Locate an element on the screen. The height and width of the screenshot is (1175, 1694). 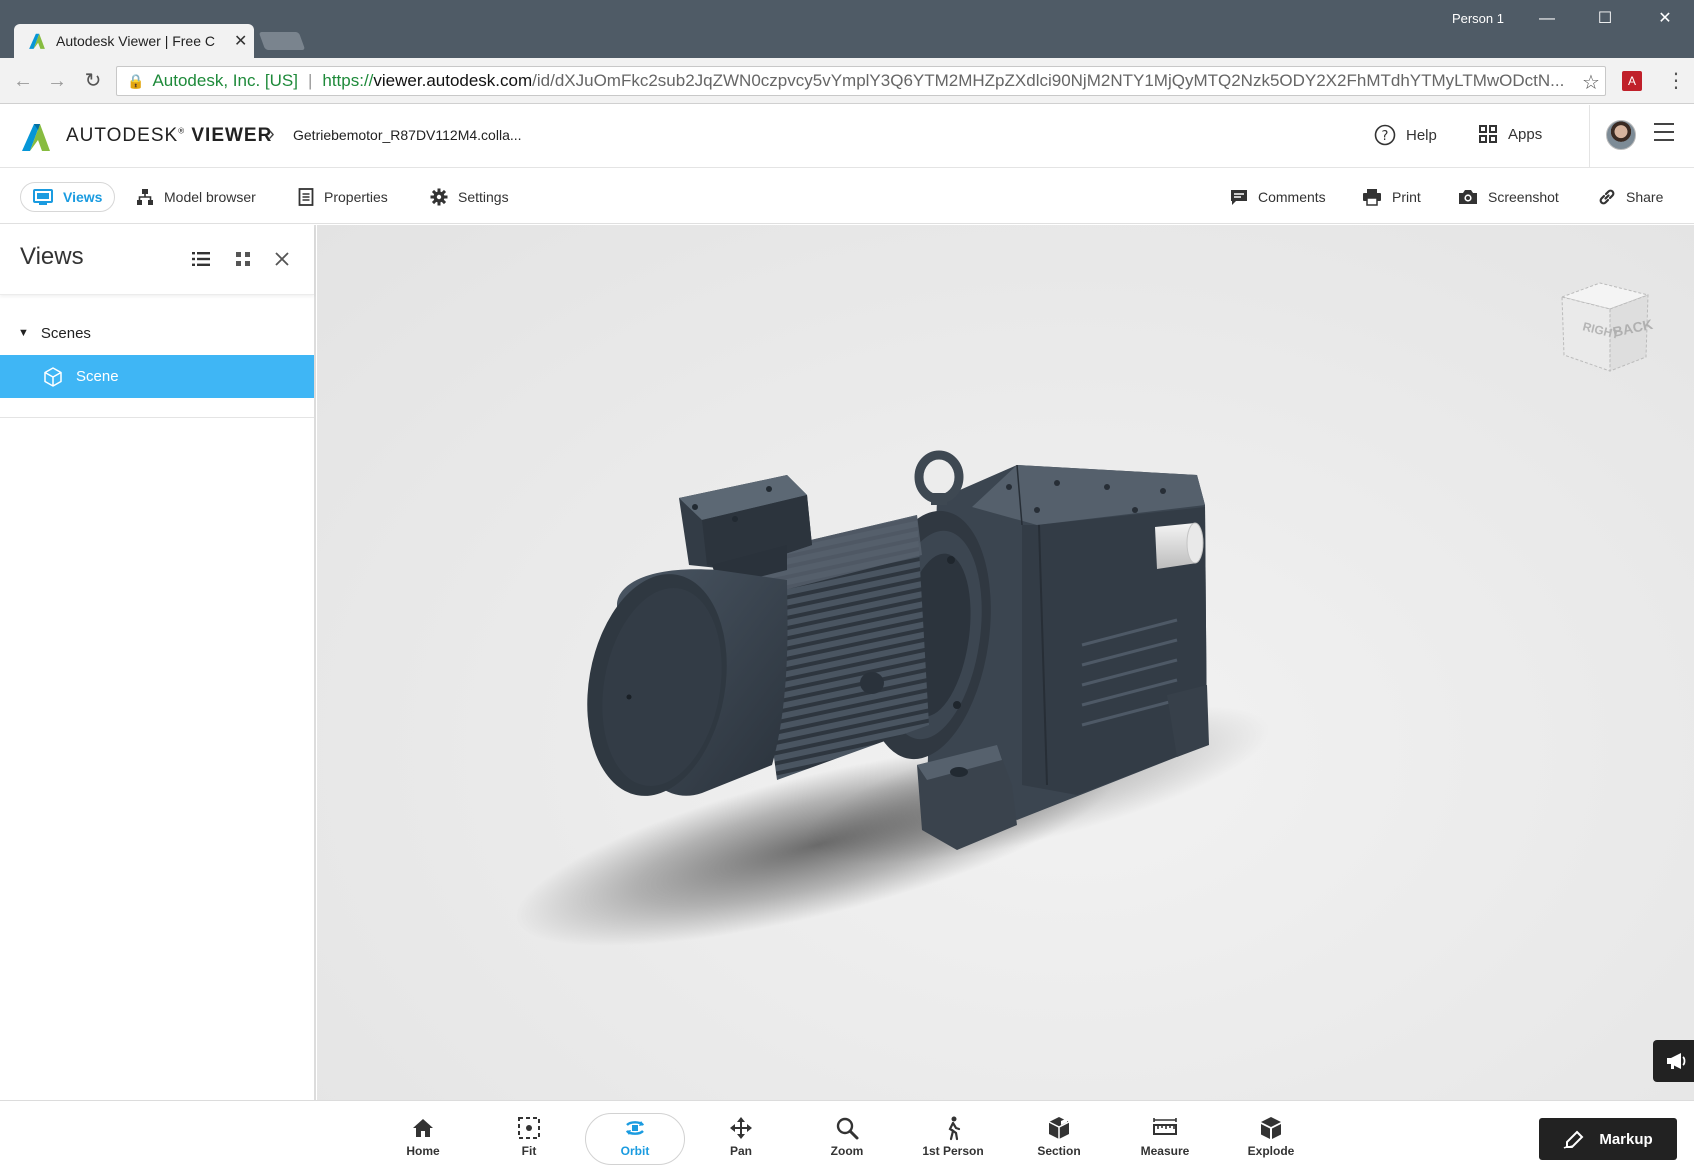
share-button: Share is located at coordinates (1630, 197).